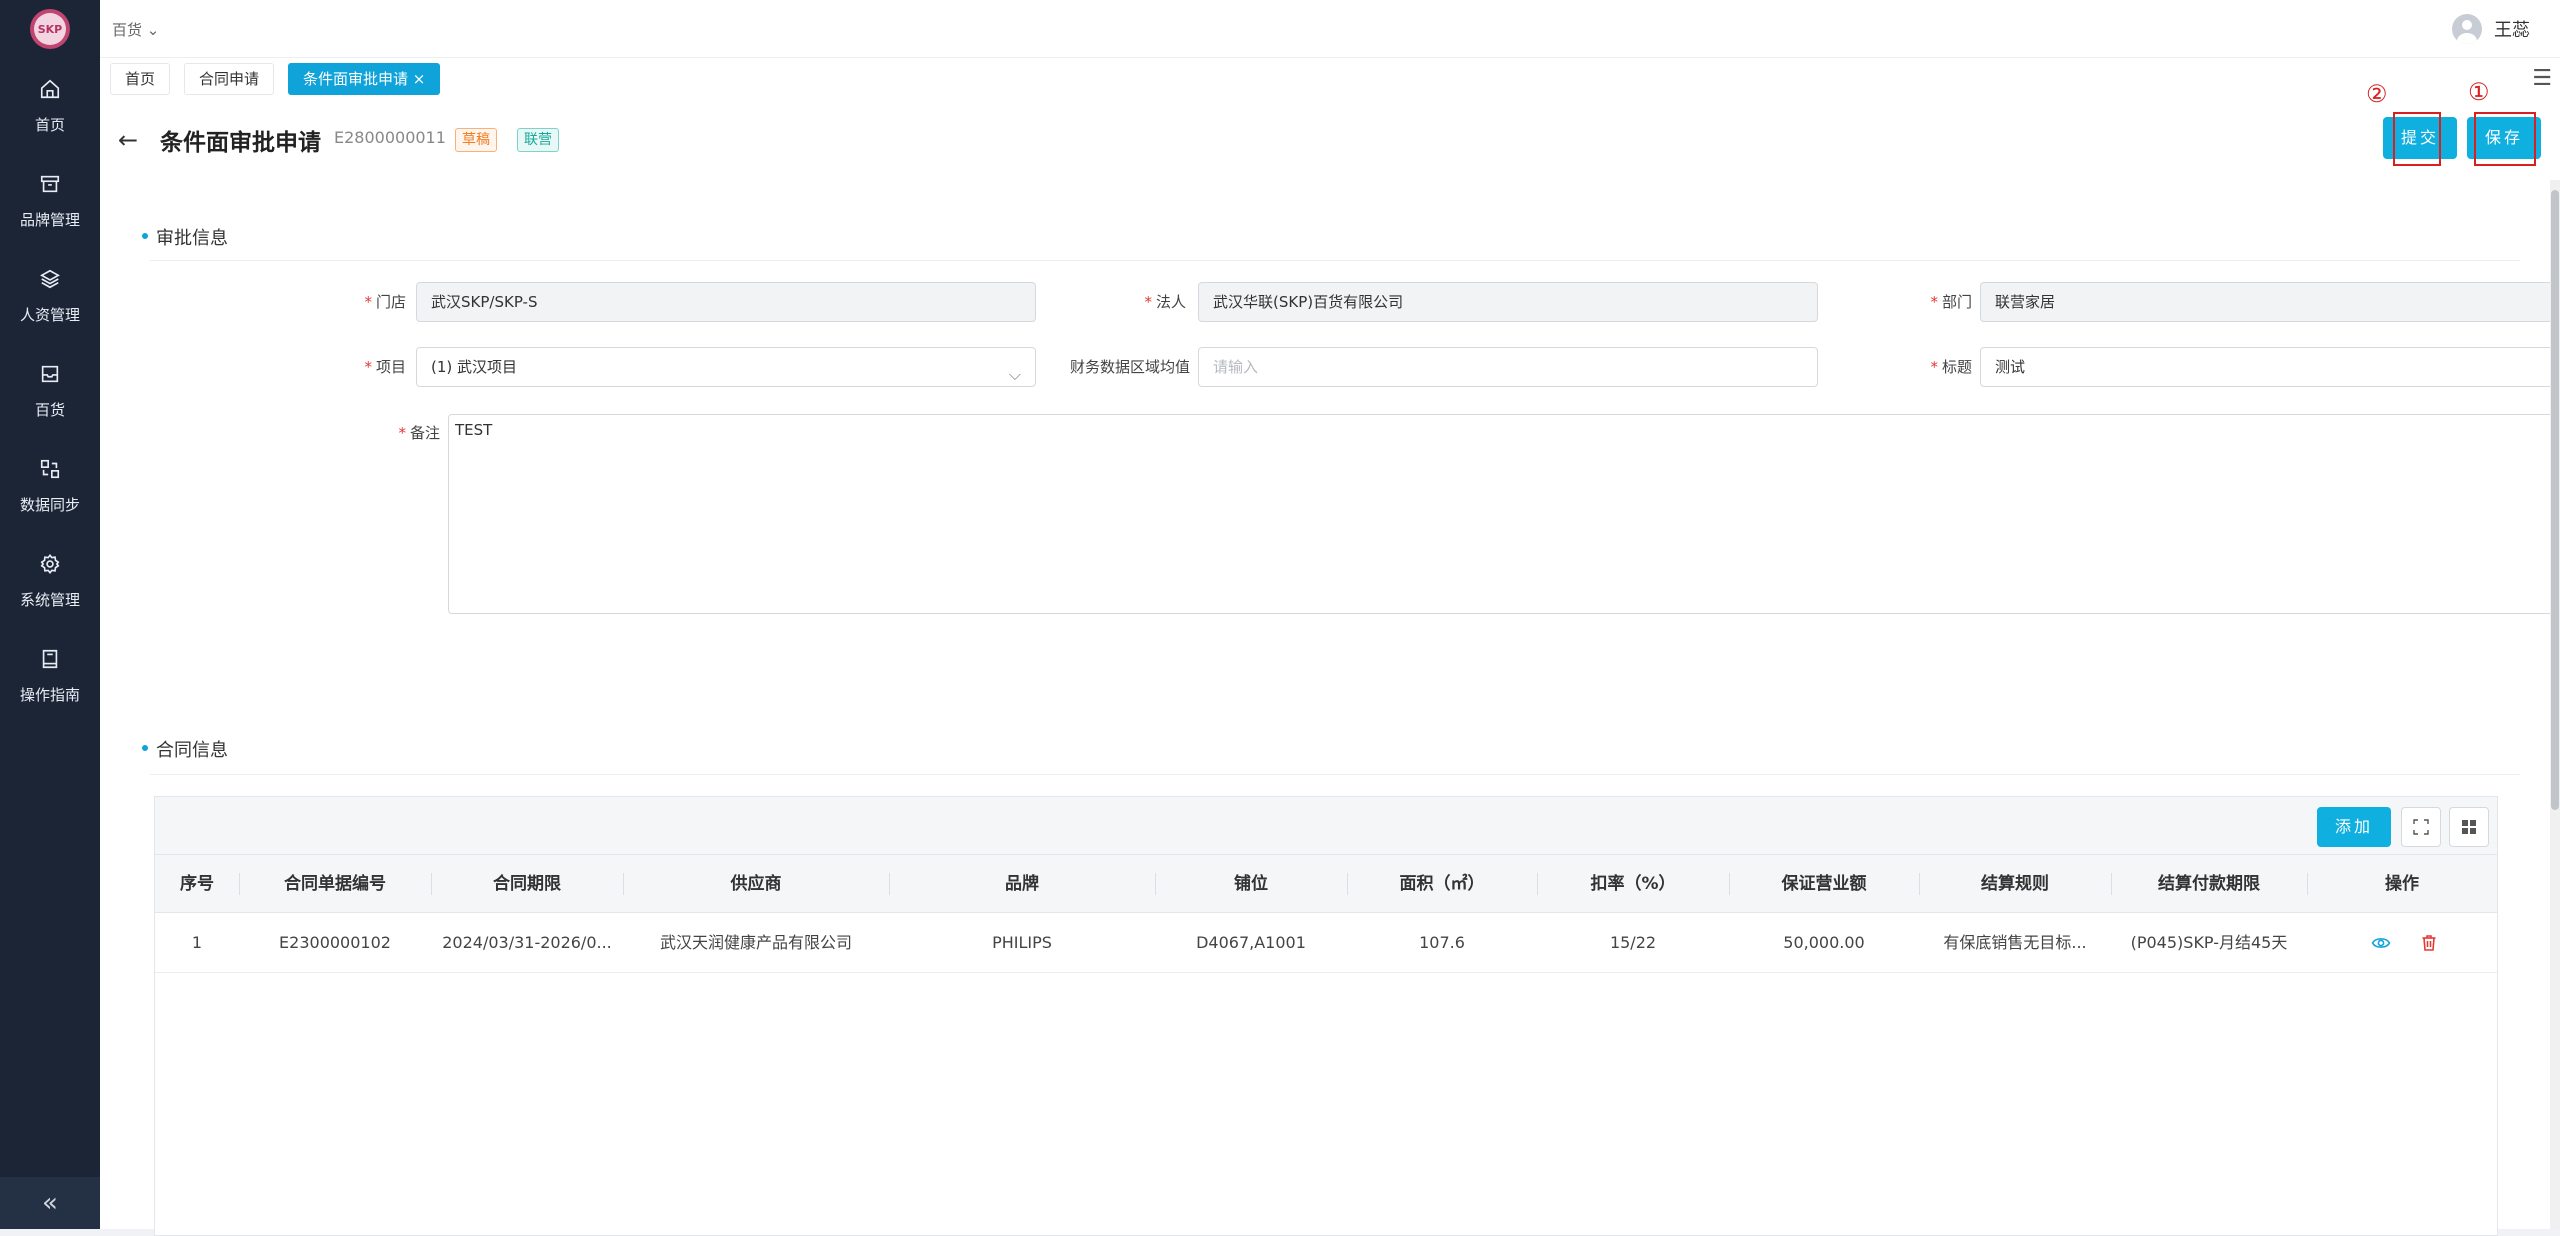  I want to click on tab-home: 首页, so click(140, 79).